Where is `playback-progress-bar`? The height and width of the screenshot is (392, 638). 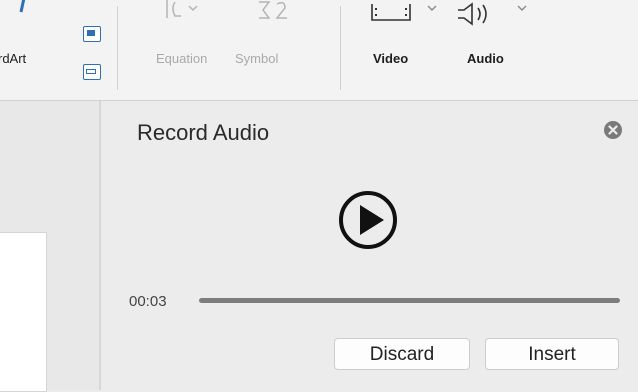
playback-progress-bar is located at coordinates (409, 300).